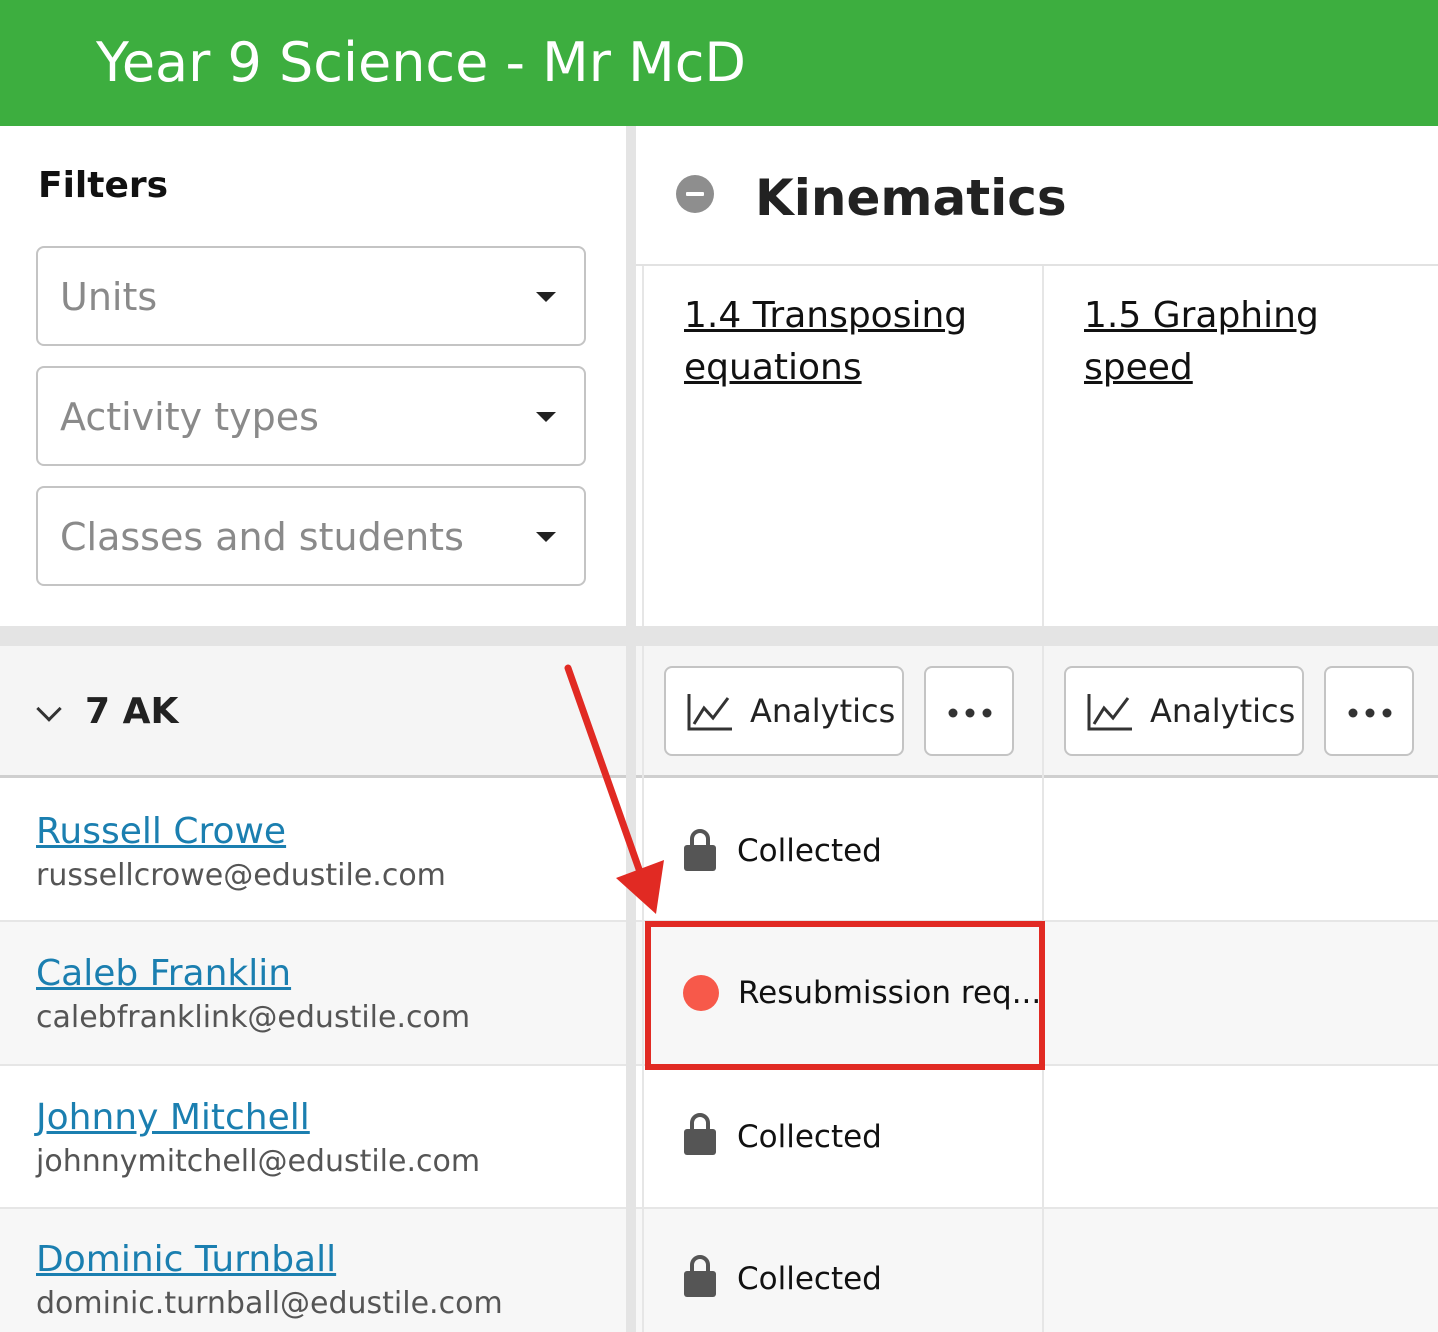  What do you see at coordinates (269, 1303) in the screenshot?
I see `student-email: dominic.turnball@edustile.com` at bounding box center [269, 1303].